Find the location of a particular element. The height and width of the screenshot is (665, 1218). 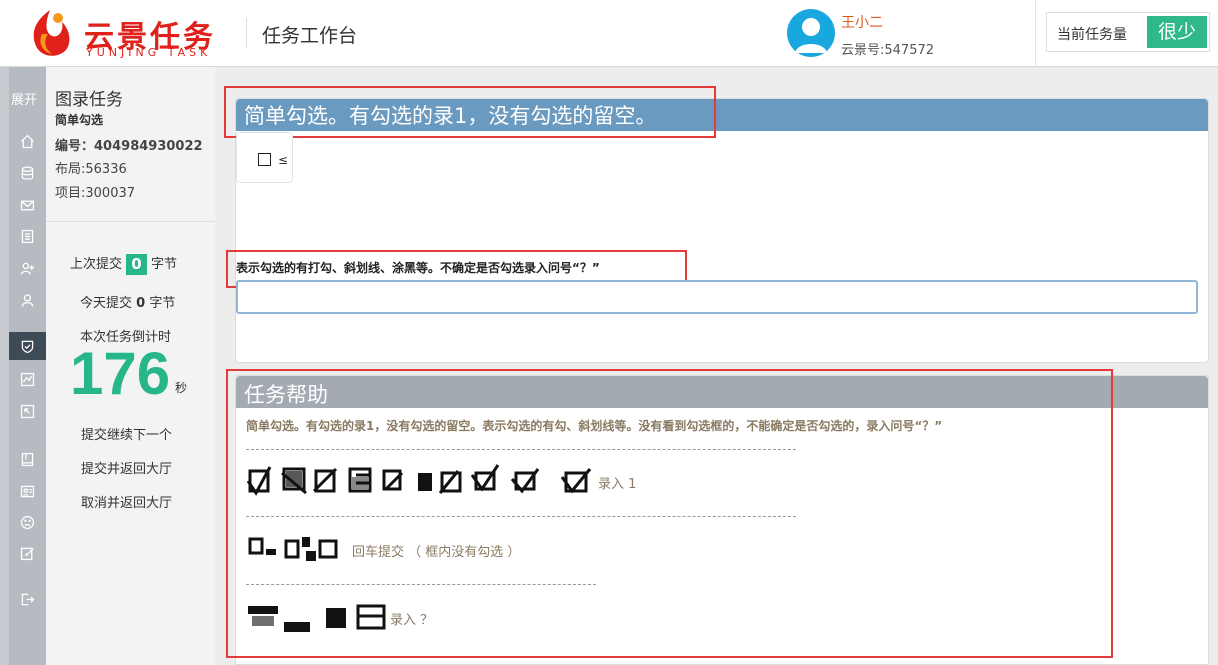

task-number-label: 编号： is located at coordinates (75, 146).